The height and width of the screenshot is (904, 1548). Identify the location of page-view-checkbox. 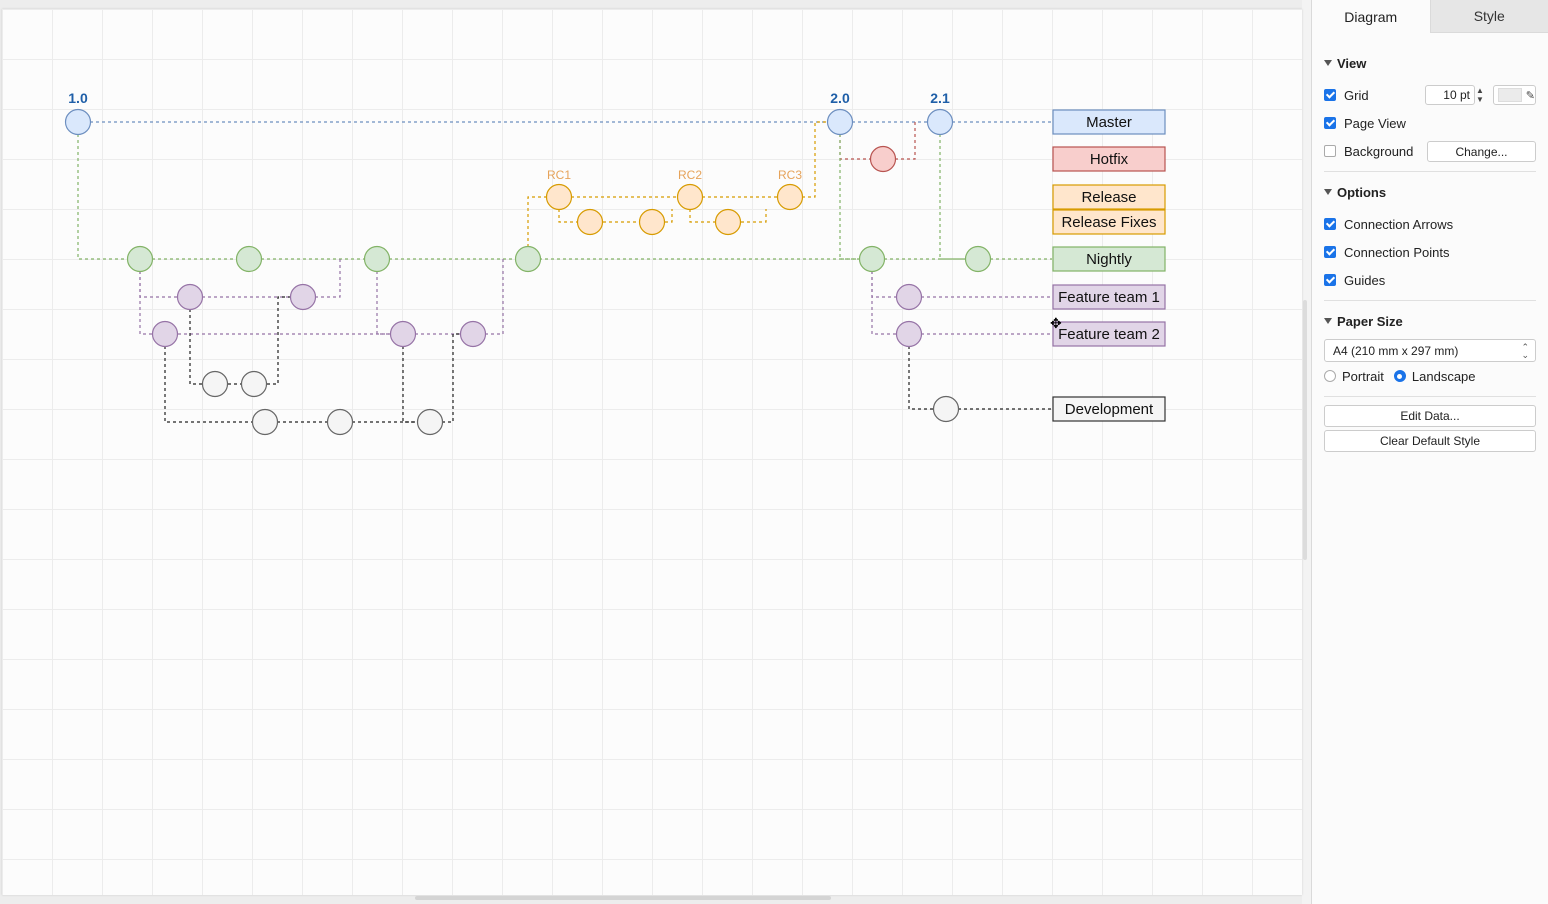
(1330, 123).